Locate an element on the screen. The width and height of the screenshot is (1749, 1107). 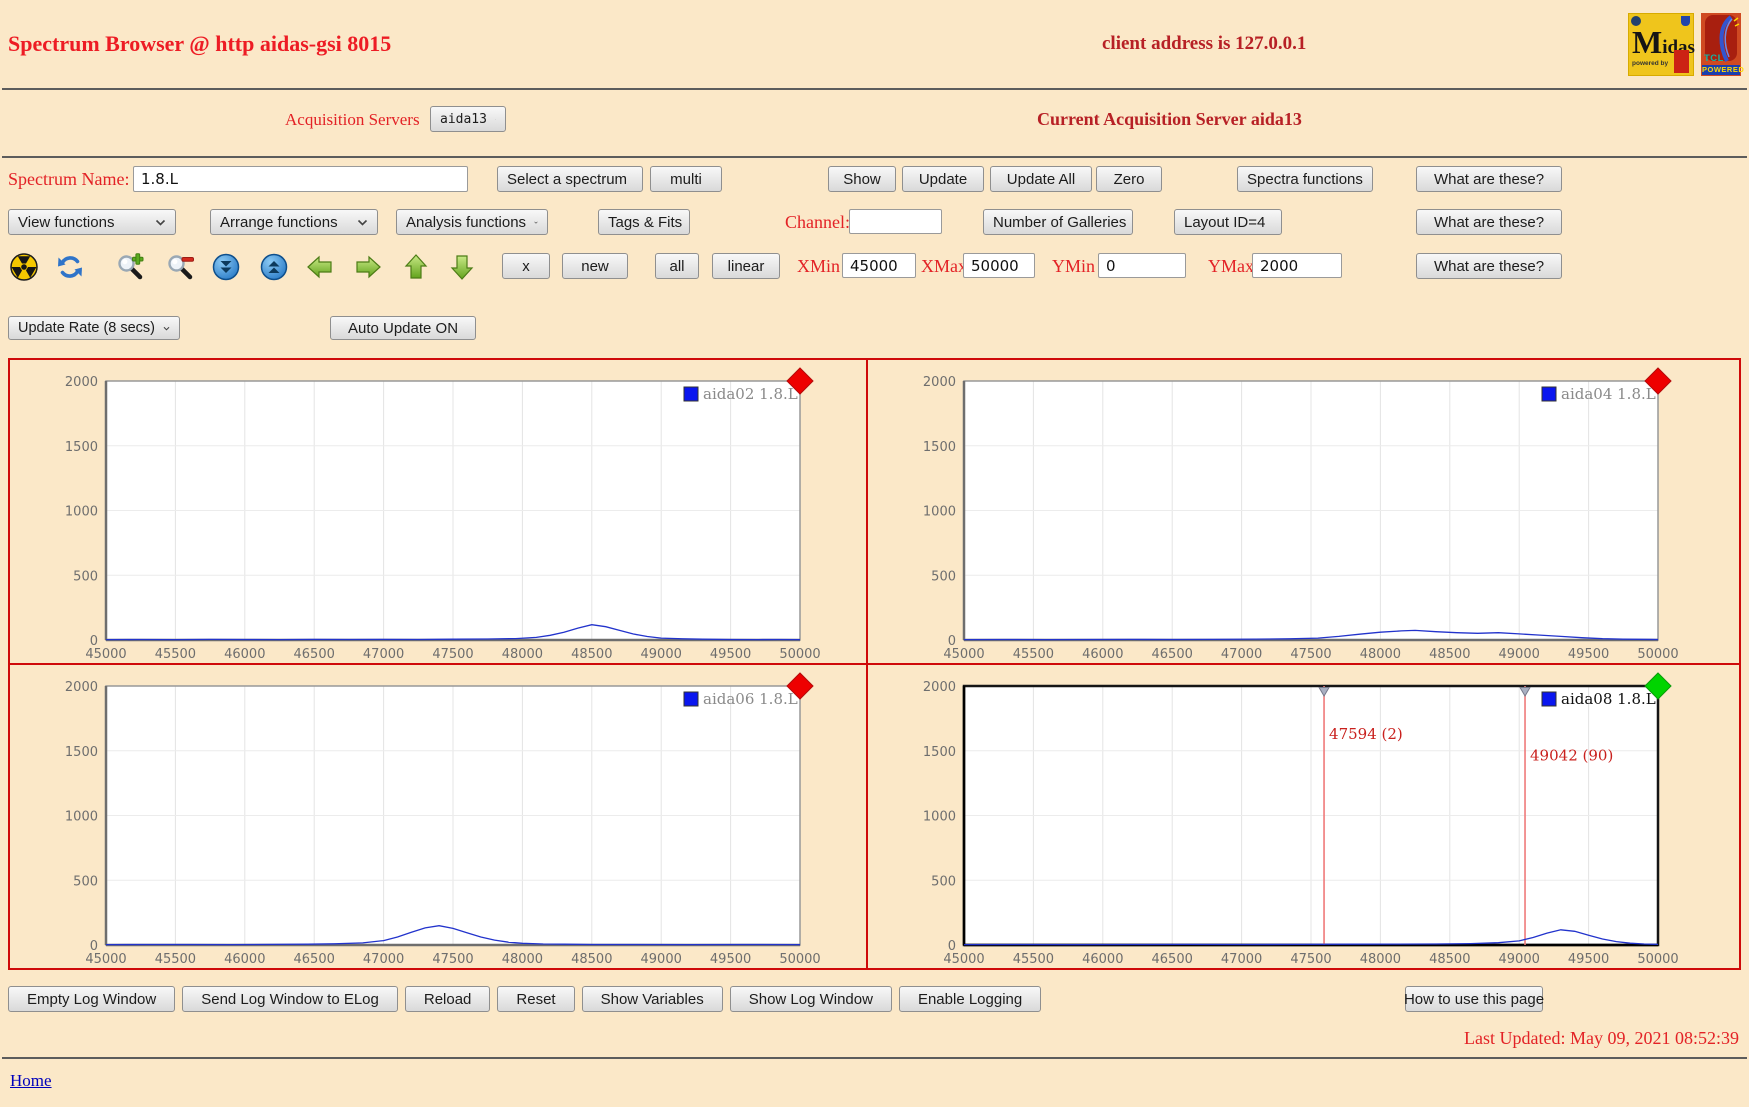
ymin-input is located at coordinates (1142, 265).